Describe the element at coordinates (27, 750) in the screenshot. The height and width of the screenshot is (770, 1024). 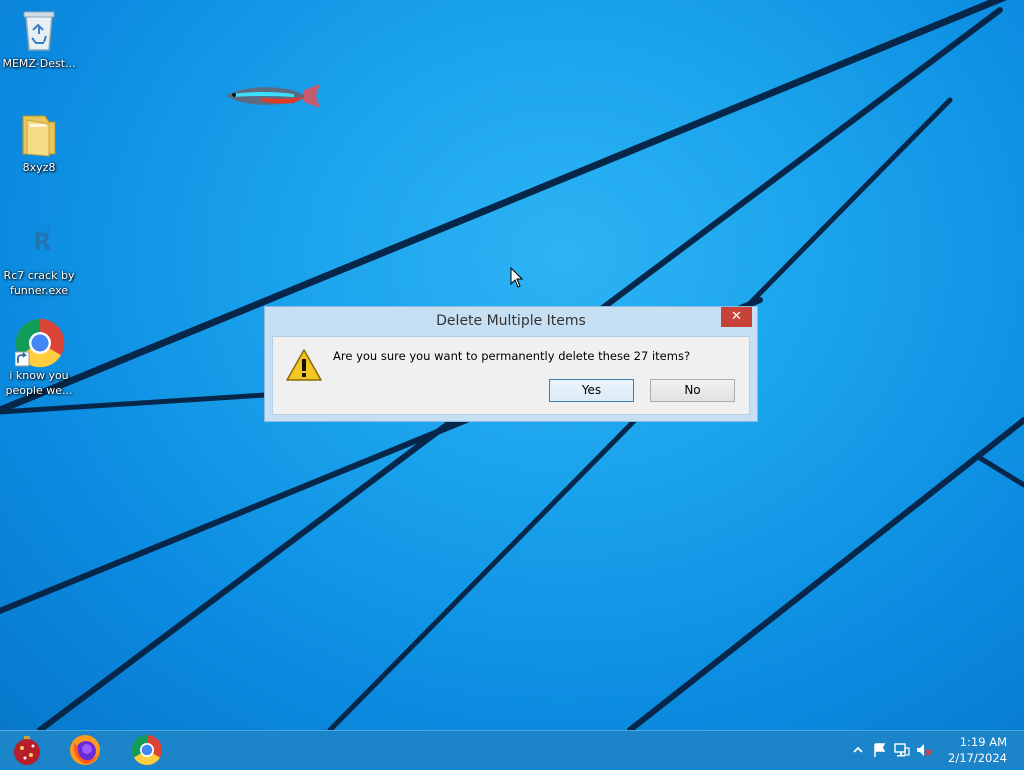
I see `ornament-app-icon` at that location.